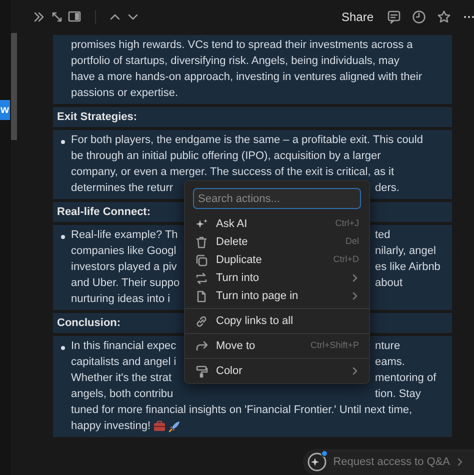 Image resolution: width=474 pixels, height=475 pixels. Describe the element at coordinates (122, 188) in the screenshot. I see `text-fragment: determines the returr` at that location.